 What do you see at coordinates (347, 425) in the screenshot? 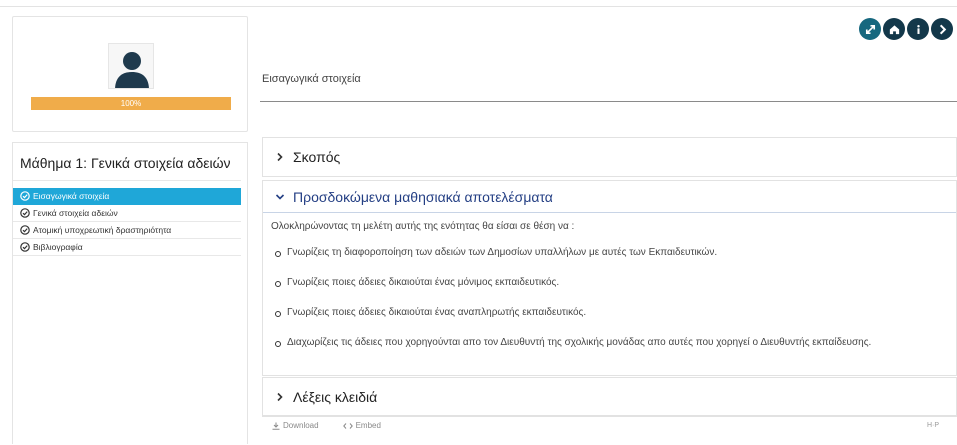
I see `embed-icon` at bounding box center [347, 425].